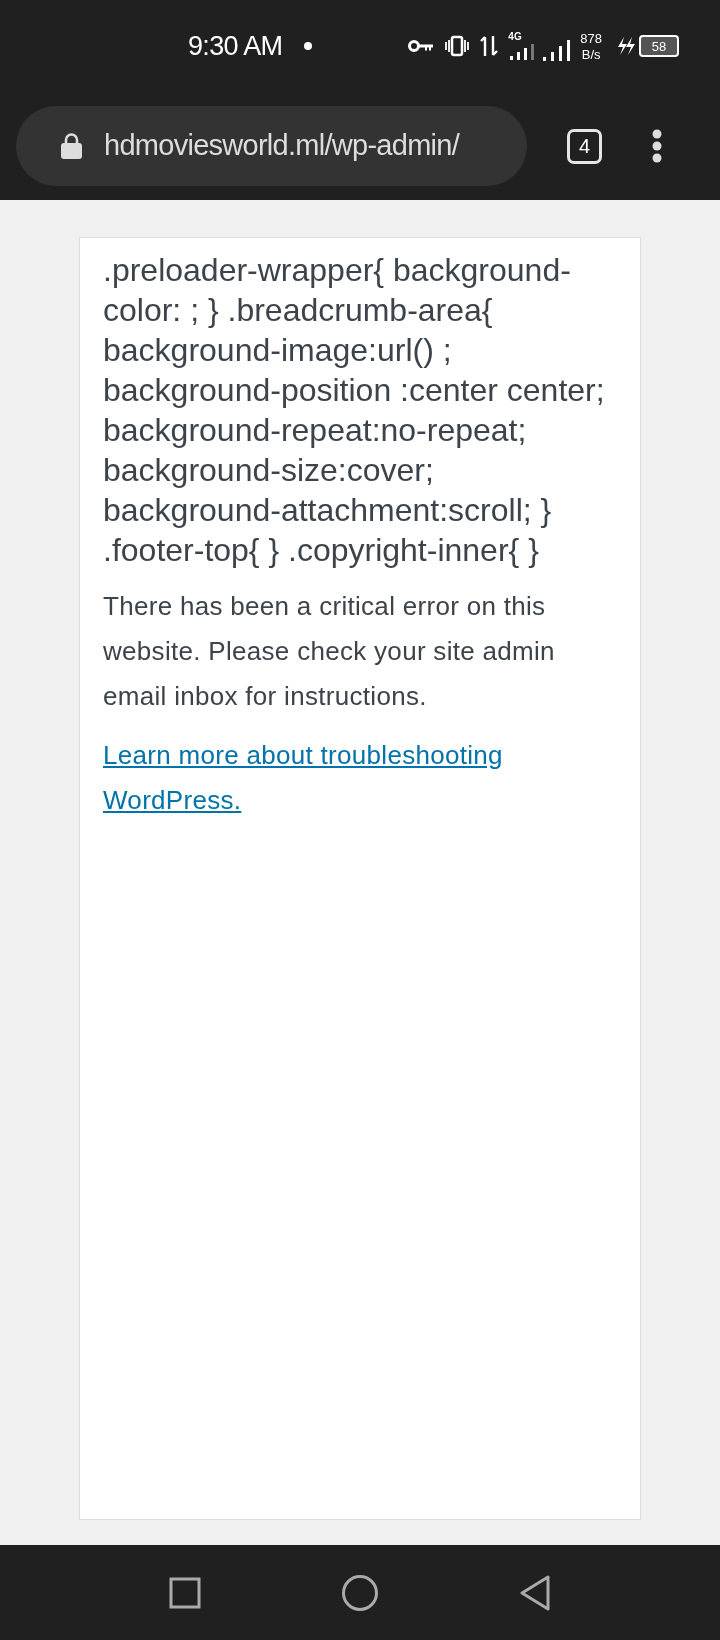  I want to click on troubleshooting-link: Learn more about troubleshooting WordPress., so click(343, 778).